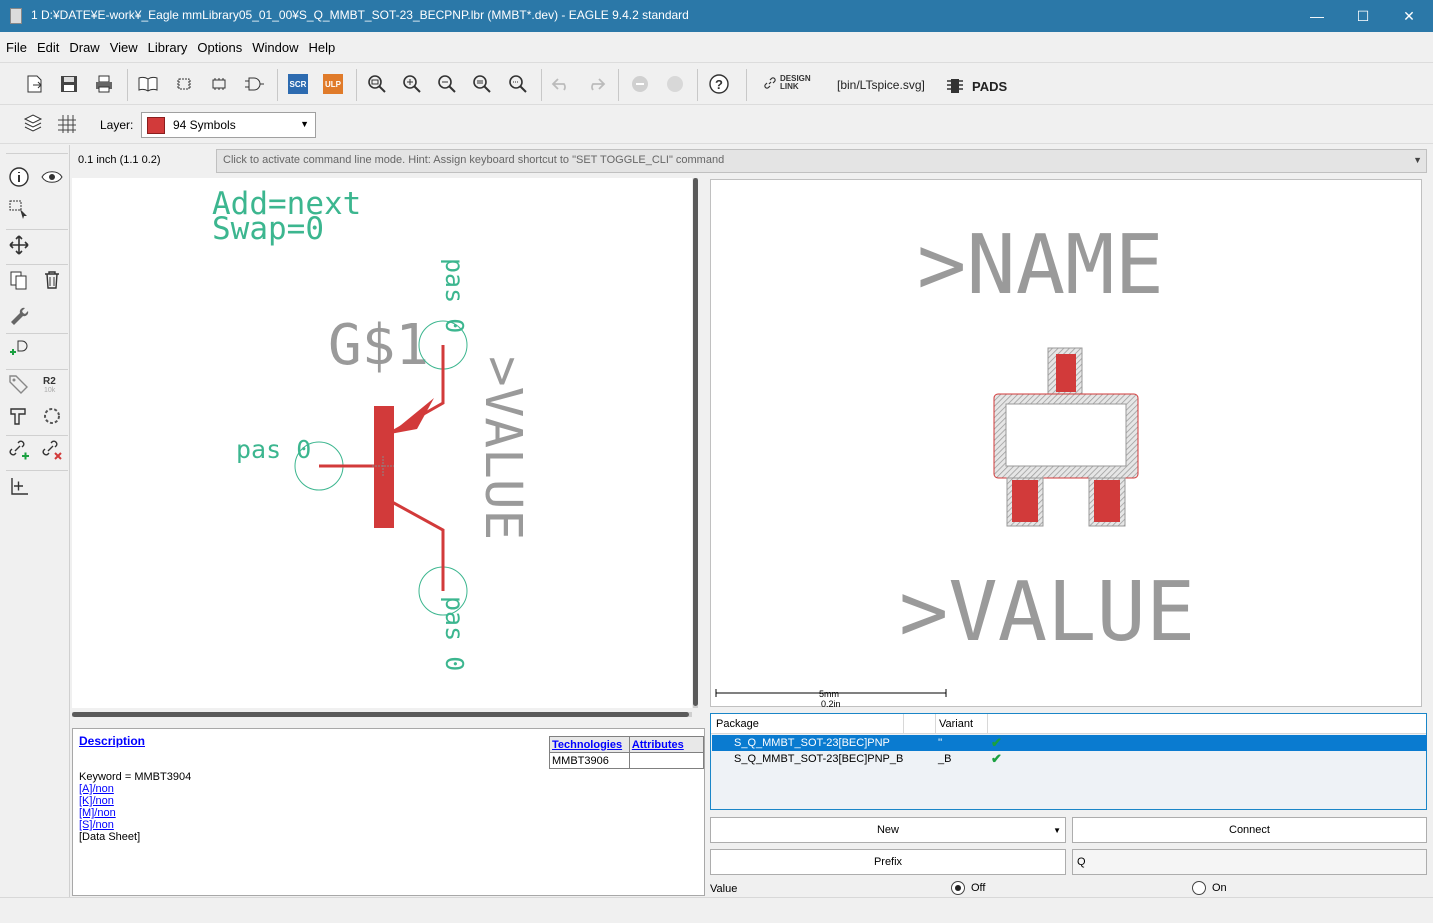 Image resolution: width=1433 pixels, height=923 pixels. I want to click on ulp-icon: ULP, so click(333, 84).